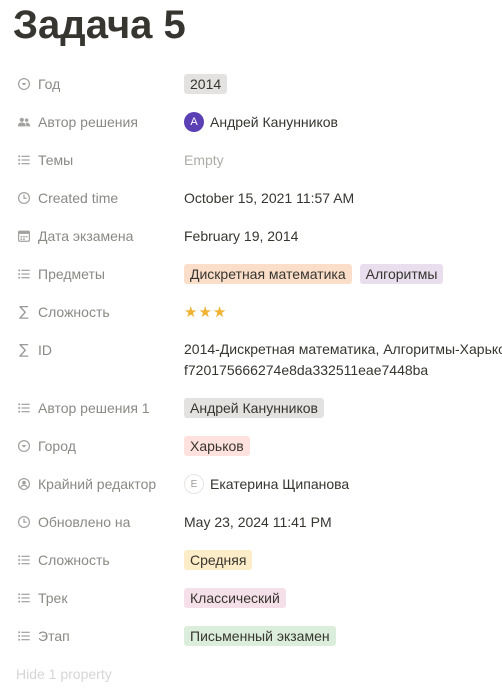  I want to click on property-value-difficulty: Средняя, so click(343, 560).